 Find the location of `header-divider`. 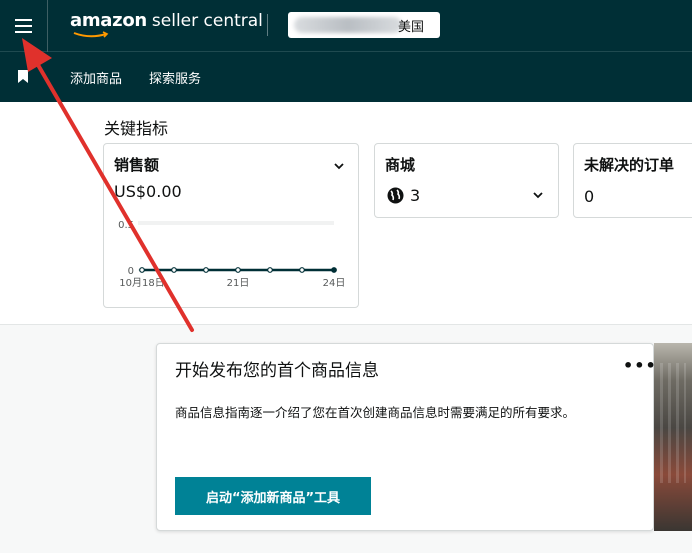

header-divider is located at coordinates (267, 25).